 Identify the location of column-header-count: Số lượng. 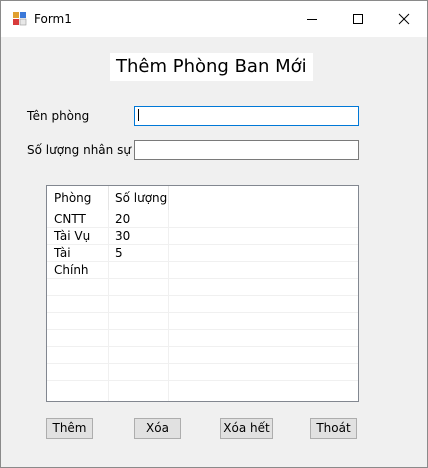
(138, 198).